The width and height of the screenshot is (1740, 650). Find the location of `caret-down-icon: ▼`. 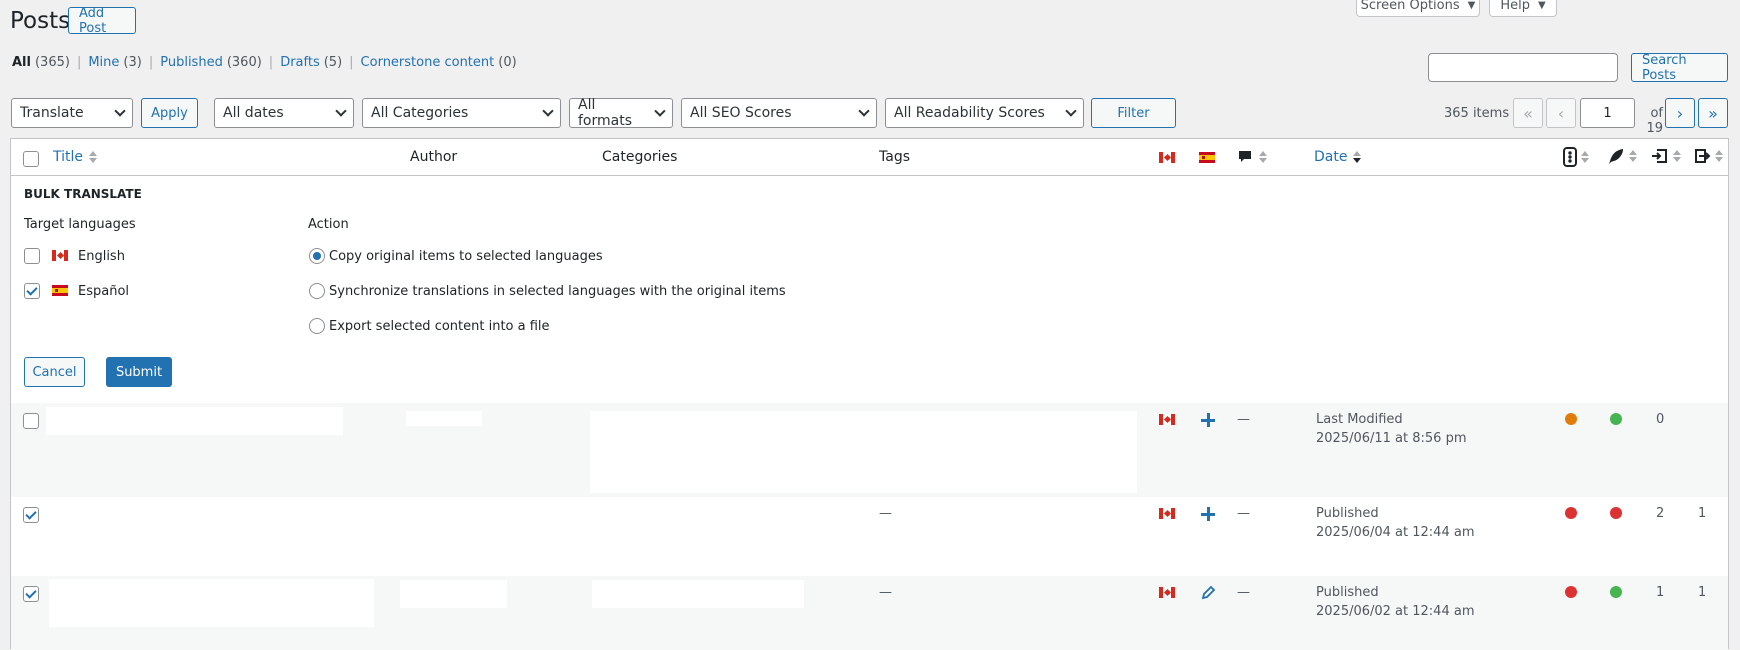

caret-down-icon: ▼ is located at coordinates (1471, 5).